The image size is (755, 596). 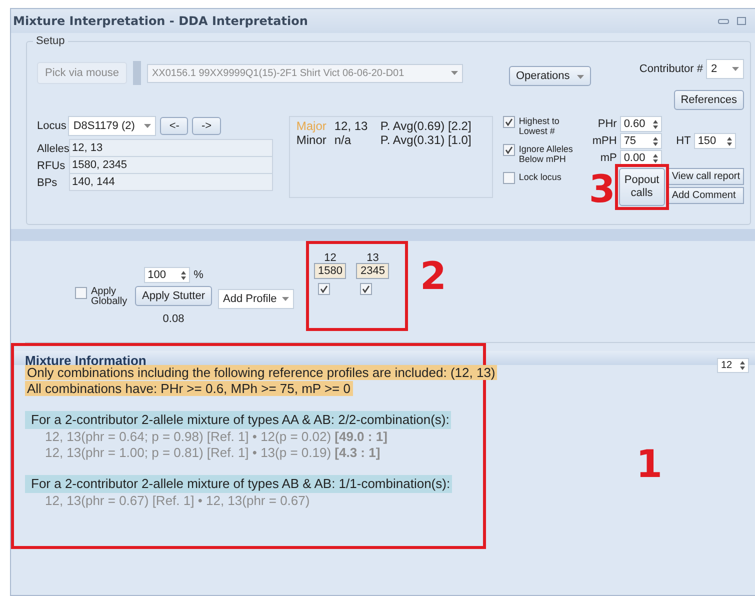 I want to click on font-size-spin-field: 12, so click(x=733, y=365).